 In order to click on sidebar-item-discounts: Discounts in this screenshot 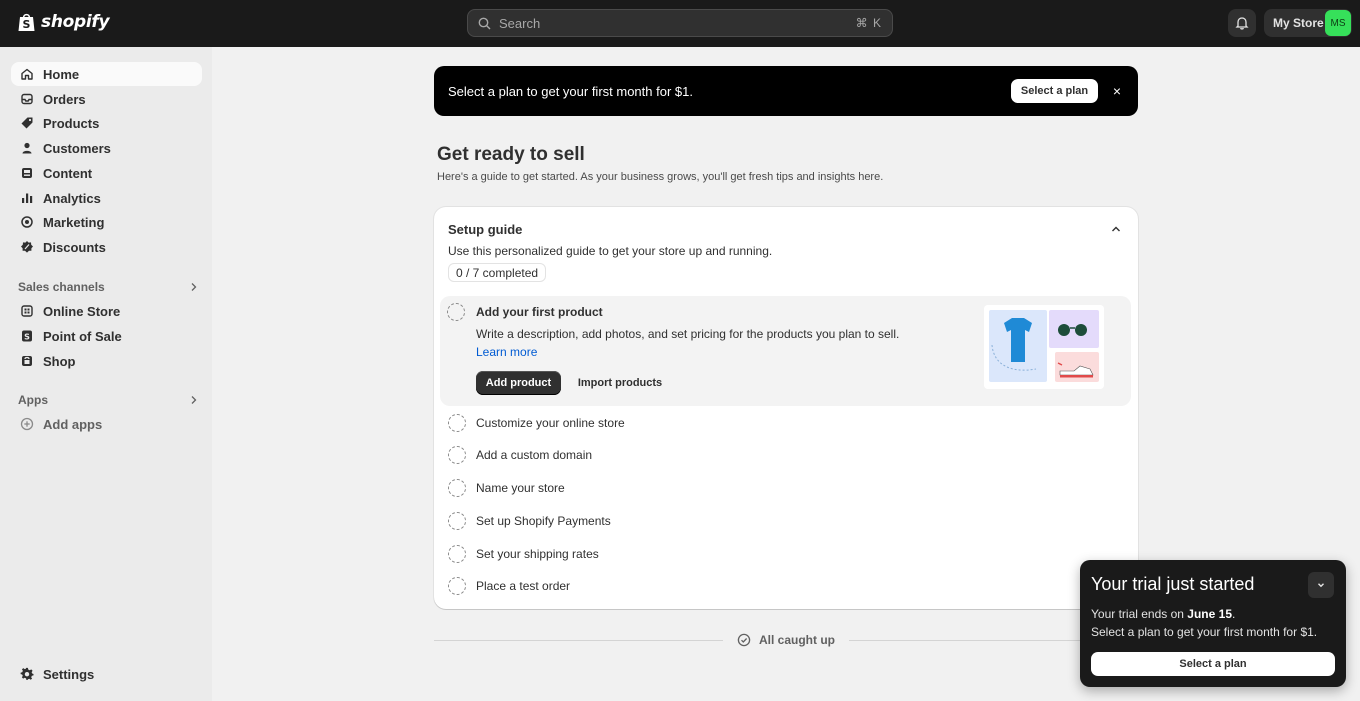, I will do `click(106, 247)`.